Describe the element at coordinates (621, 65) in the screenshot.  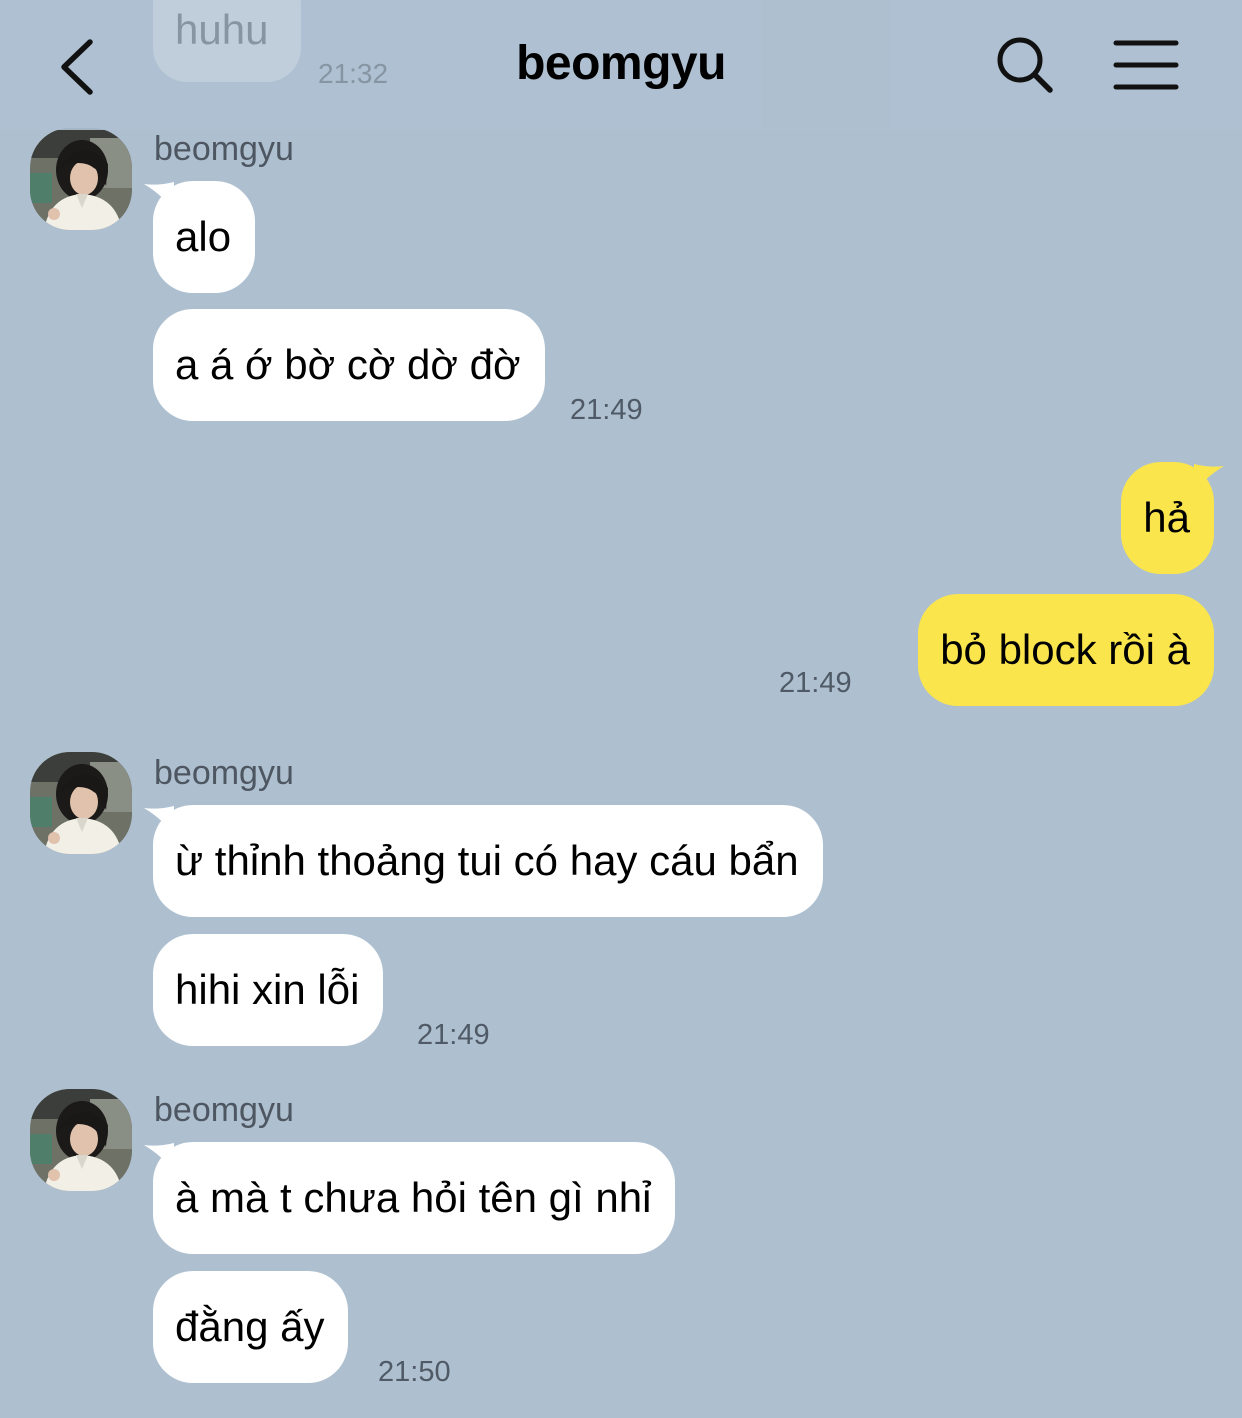
I see `previous-message: huhu 21:32` at that location.